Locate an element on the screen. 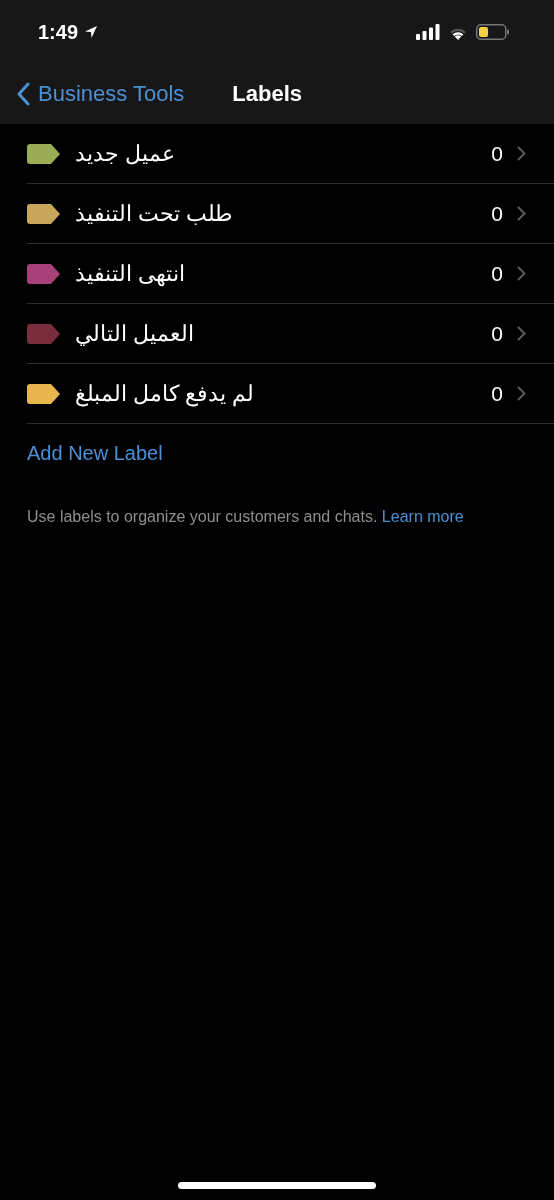  signal-icon is located at coordinates (428, 32).